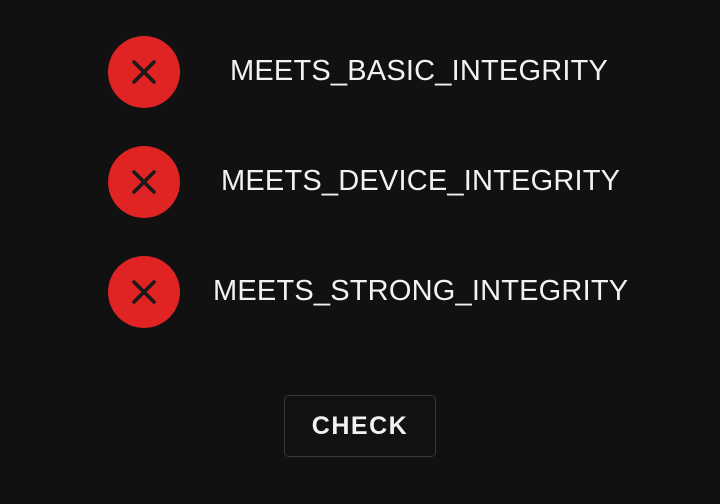 The width and height of the screenshot is (720, 504). Describe the element at coordinates (419, 71) in the screenshot. I see `integrity-label-basic: MEETS_BASIC_INTEGRITY` at that location.